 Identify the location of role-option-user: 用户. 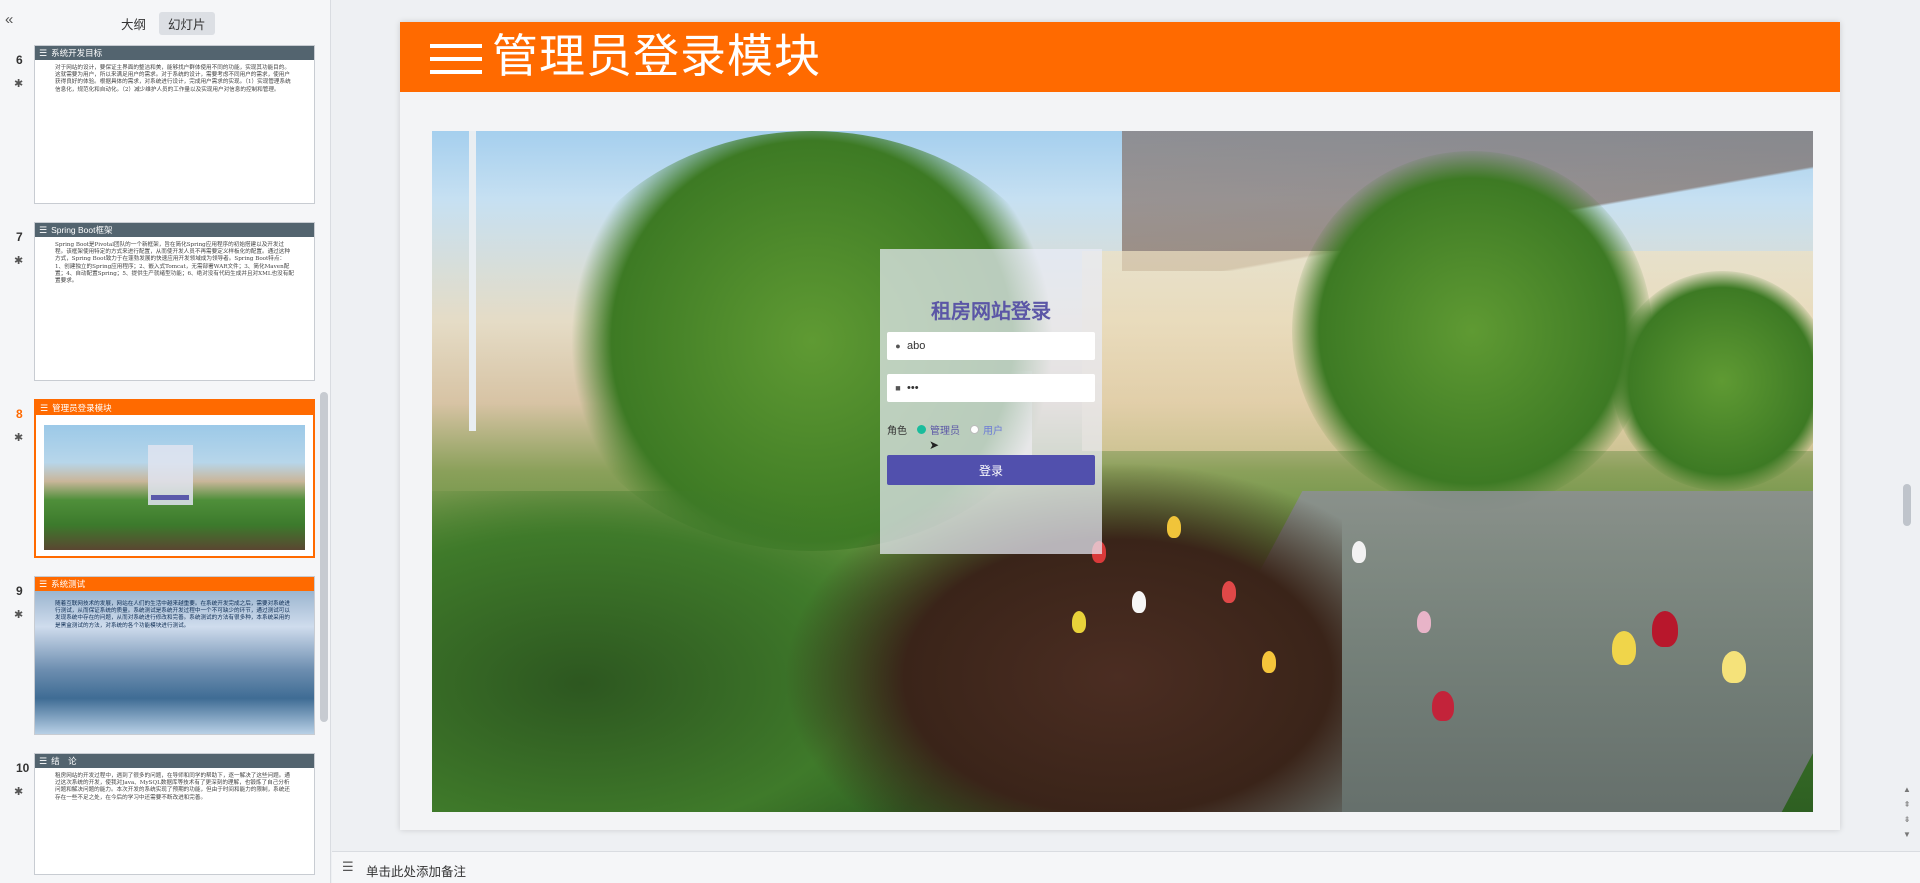
(993, 429).